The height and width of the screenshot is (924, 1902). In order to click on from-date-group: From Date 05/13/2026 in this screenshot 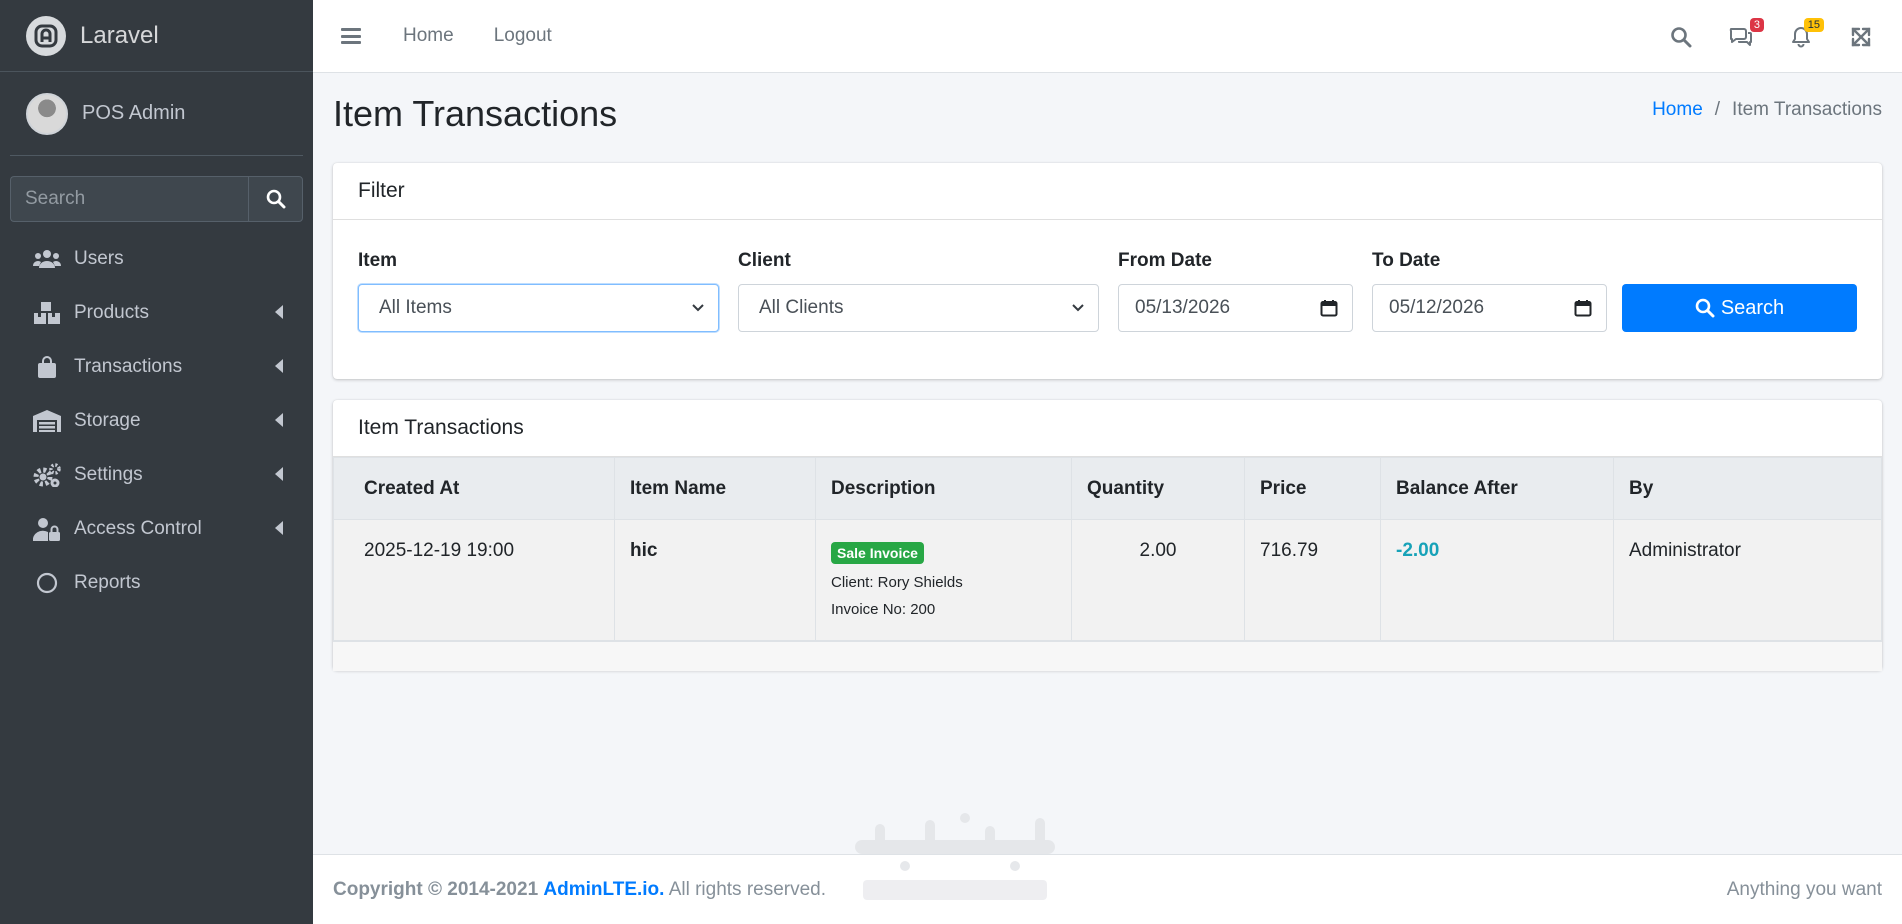, I will do `click(1235, 291)`.